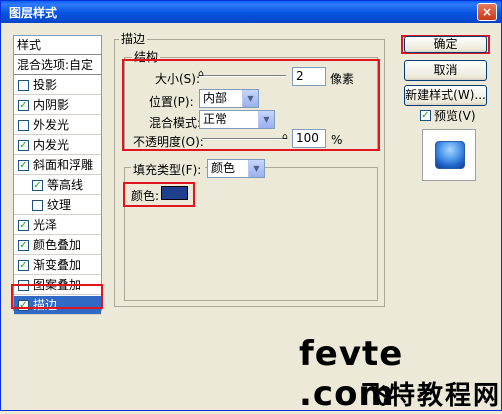 This screenshot has width=502, height=414. I want to click on style-item-8: ✓ 颜色叠加, so click(57, 245).